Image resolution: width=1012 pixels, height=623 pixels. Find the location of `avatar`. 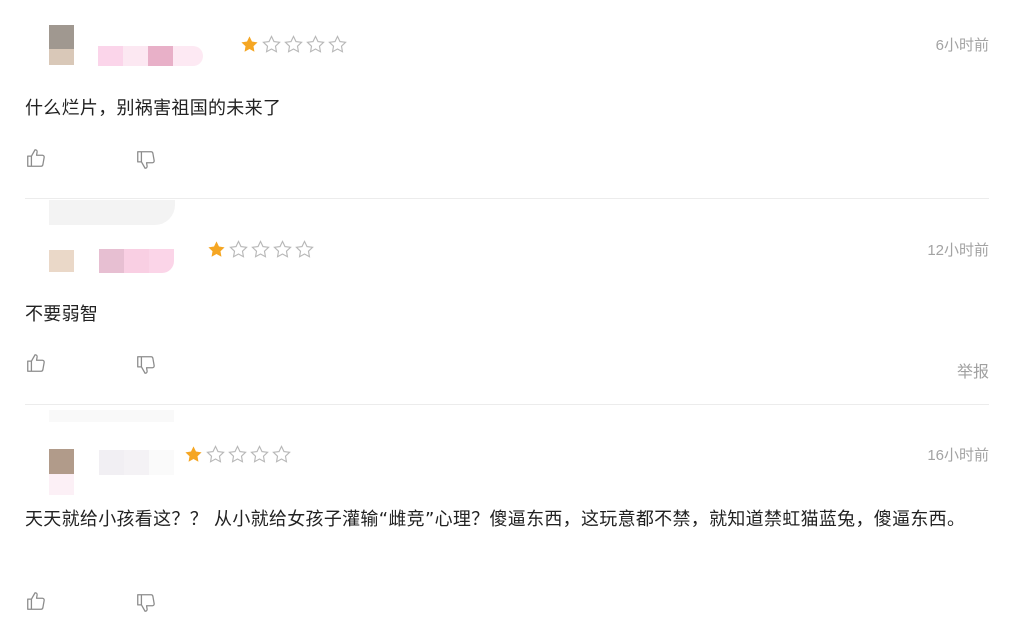

avatar is located at coordinates (102, 452).